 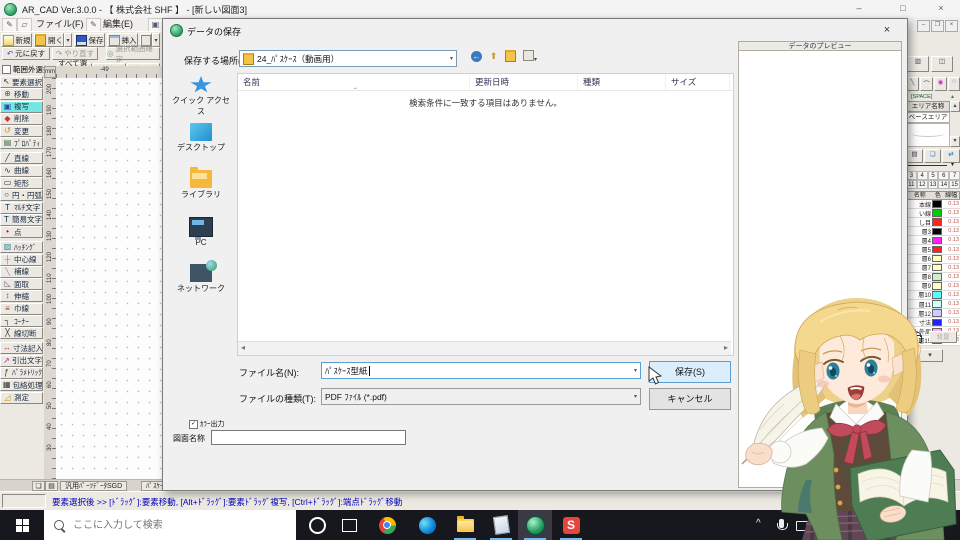 What do you see at coordinates (317, 525) in the screenshot?
I see `cortana-button` at bounding box center [317, 525].